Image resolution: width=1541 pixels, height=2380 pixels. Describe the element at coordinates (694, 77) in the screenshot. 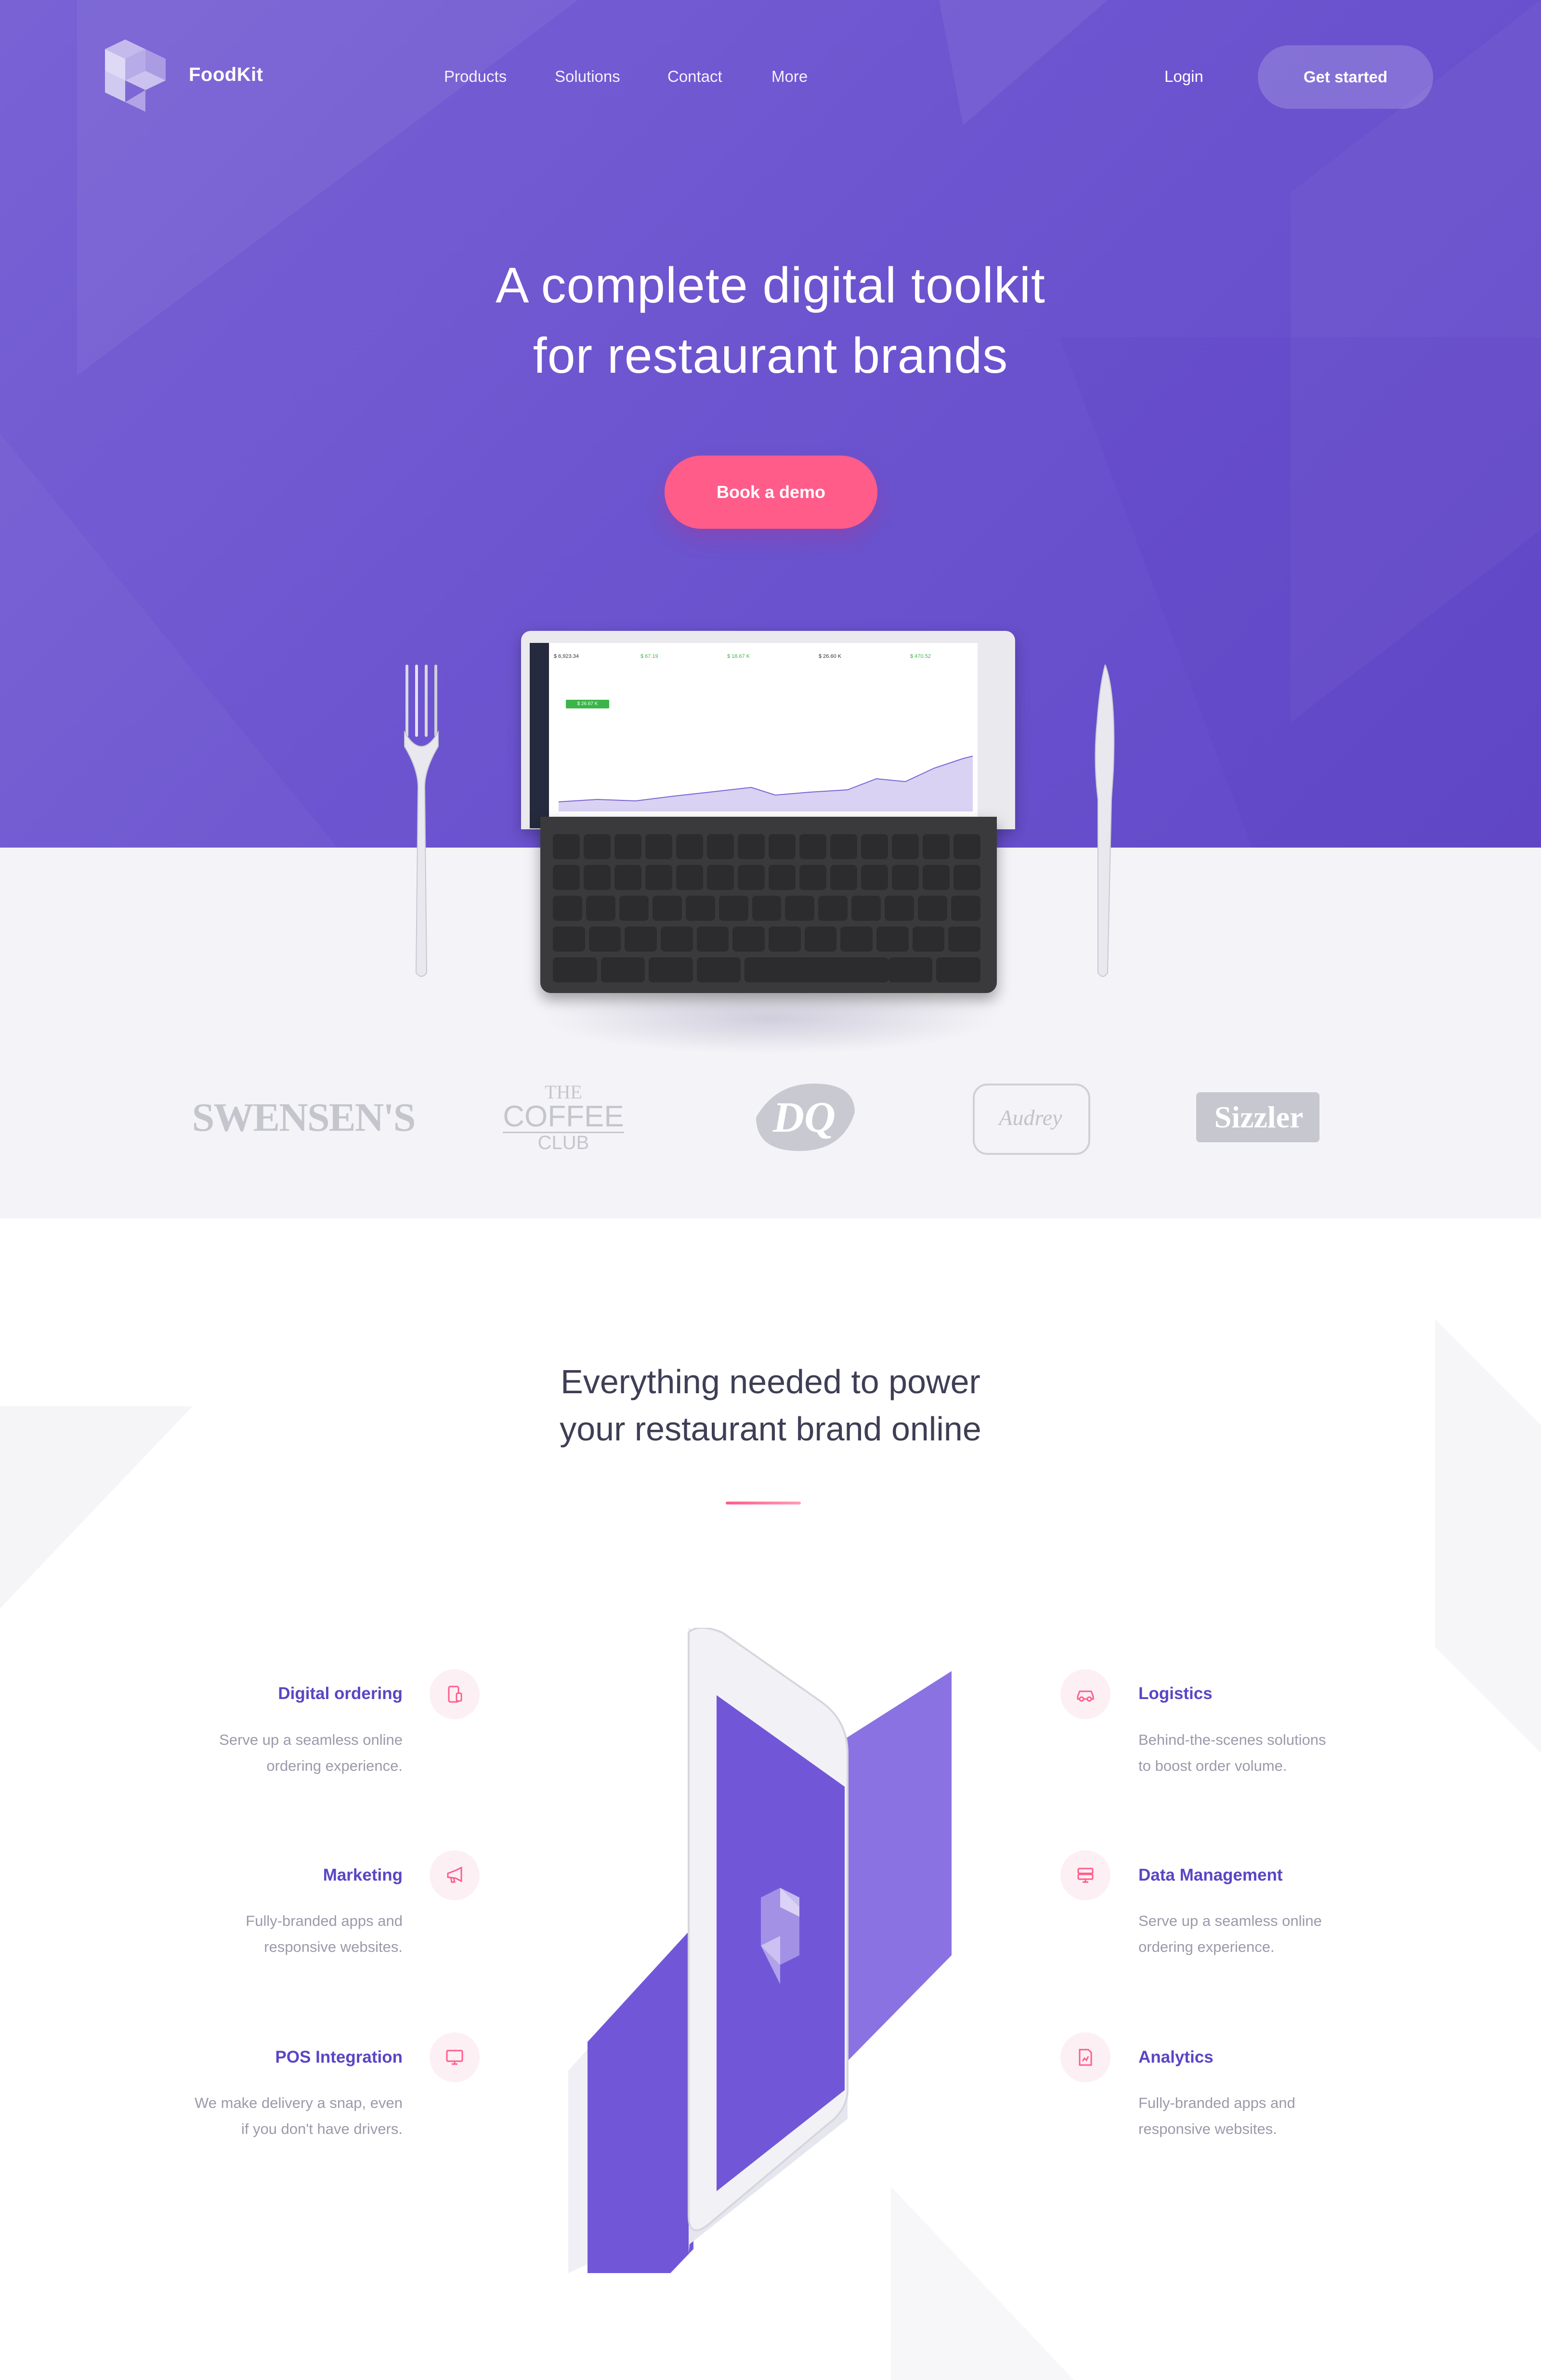

I see `nav-contact: Contact` at that location.